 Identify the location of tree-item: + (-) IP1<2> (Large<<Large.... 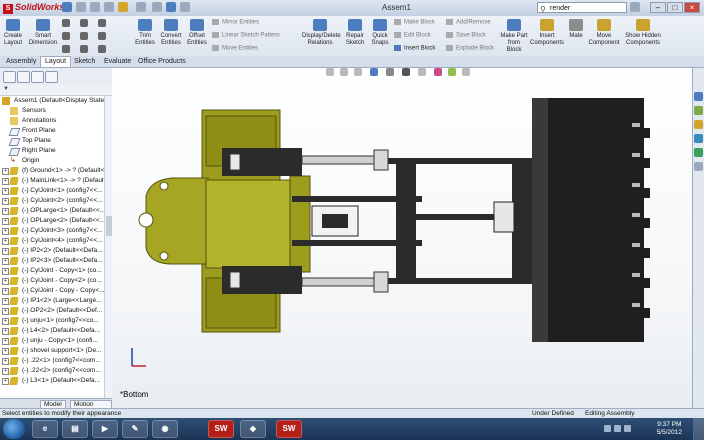
(52, 301).